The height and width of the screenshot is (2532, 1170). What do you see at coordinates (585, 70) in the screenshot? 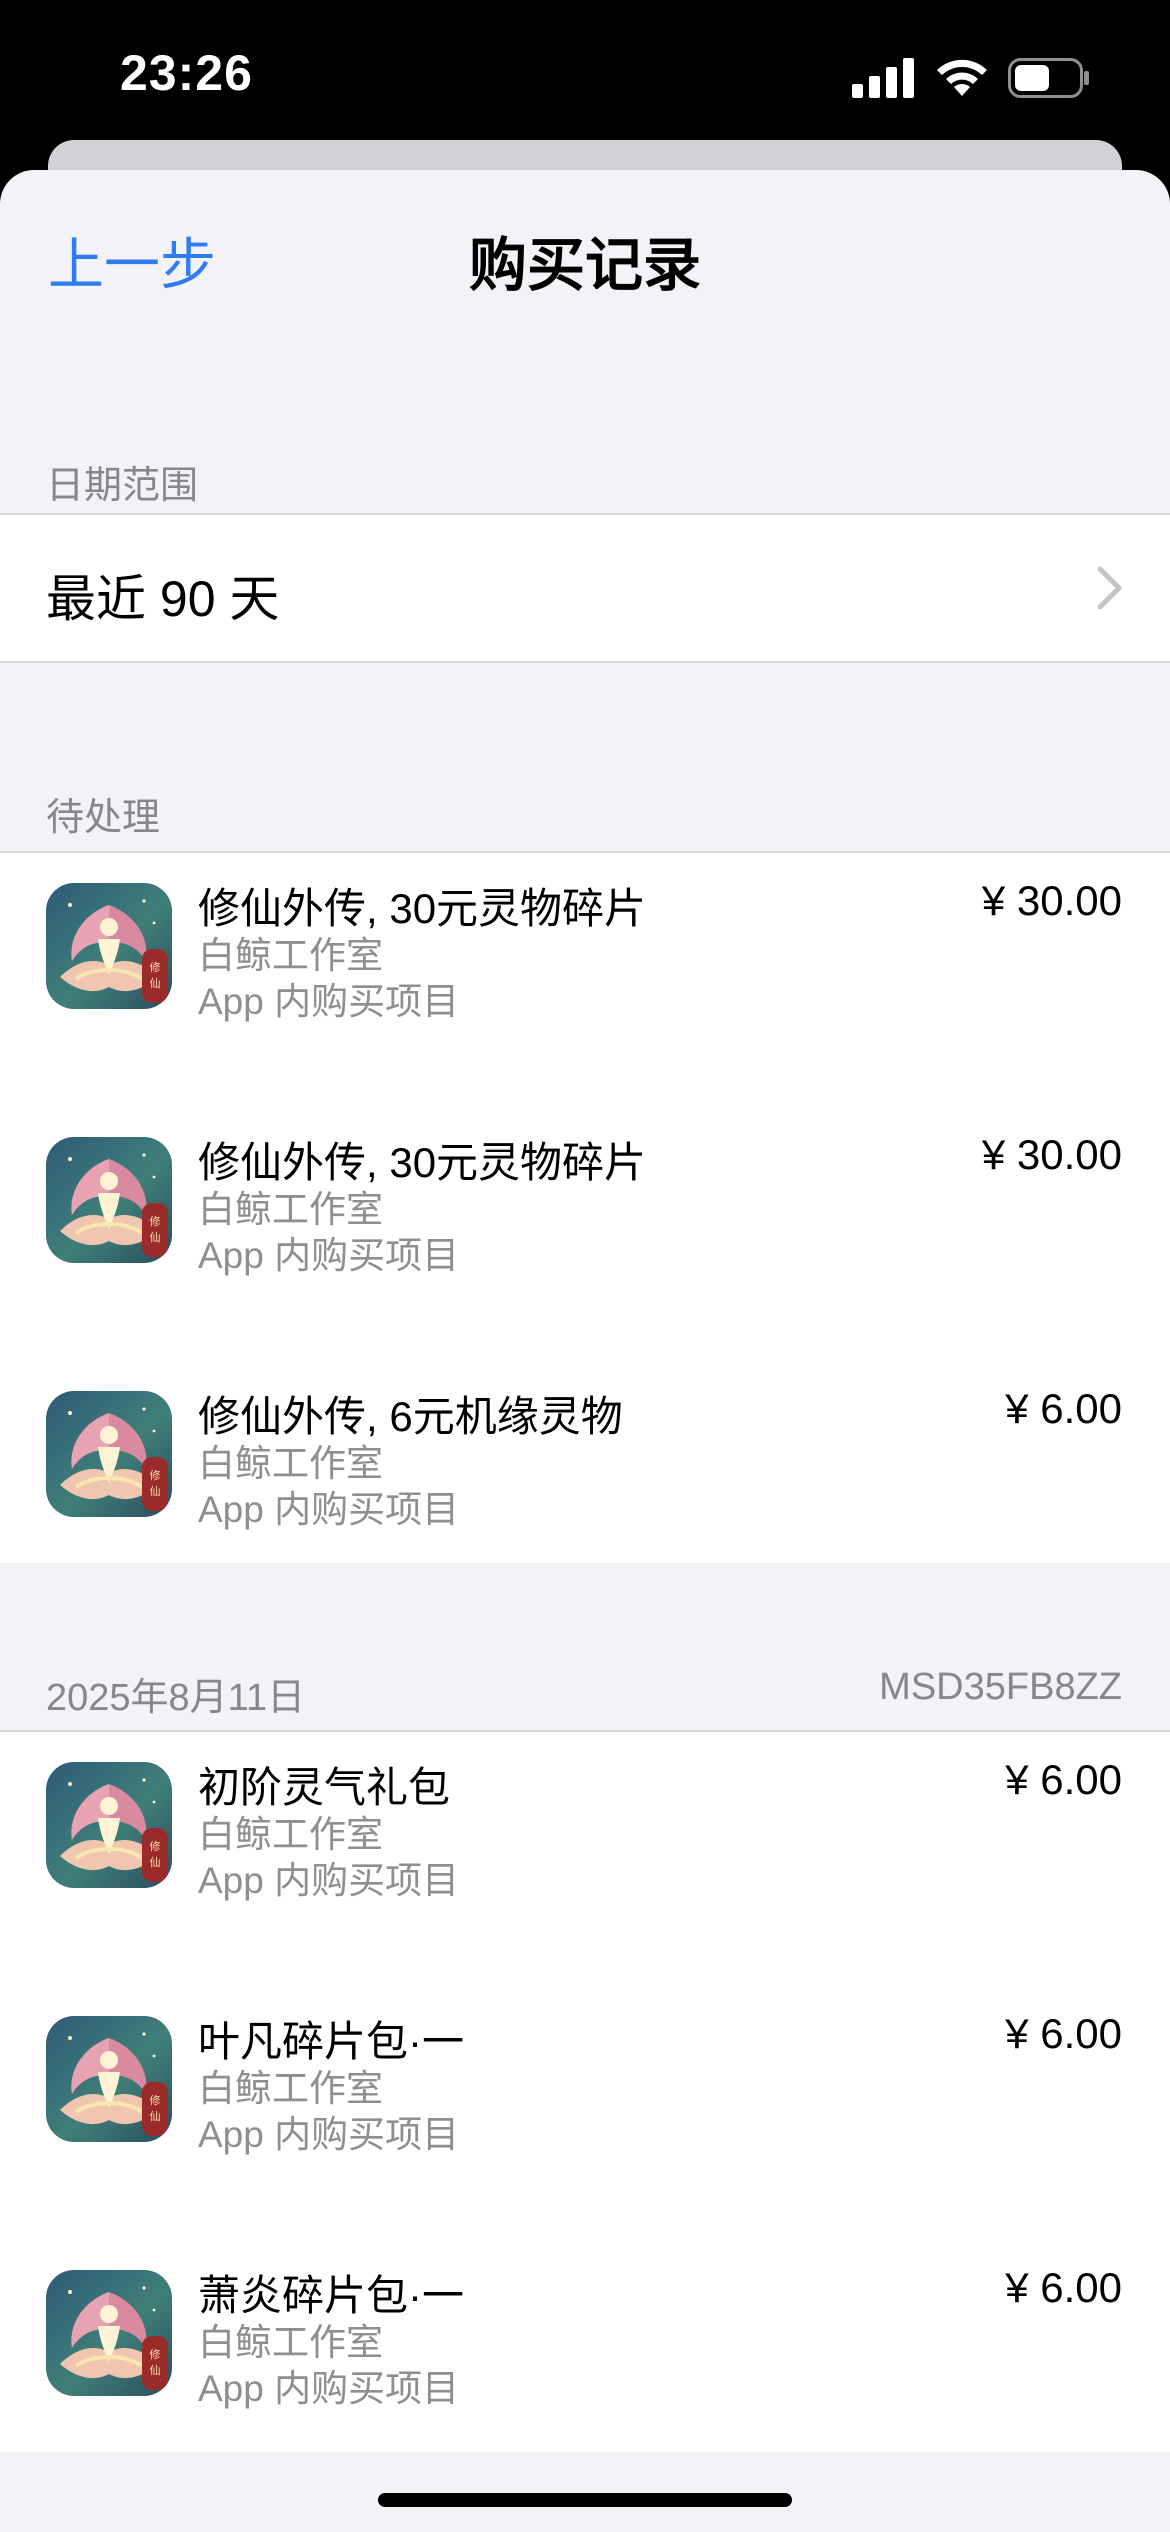
I see `status-bar: 23:26` at bounding box center [585, 70].